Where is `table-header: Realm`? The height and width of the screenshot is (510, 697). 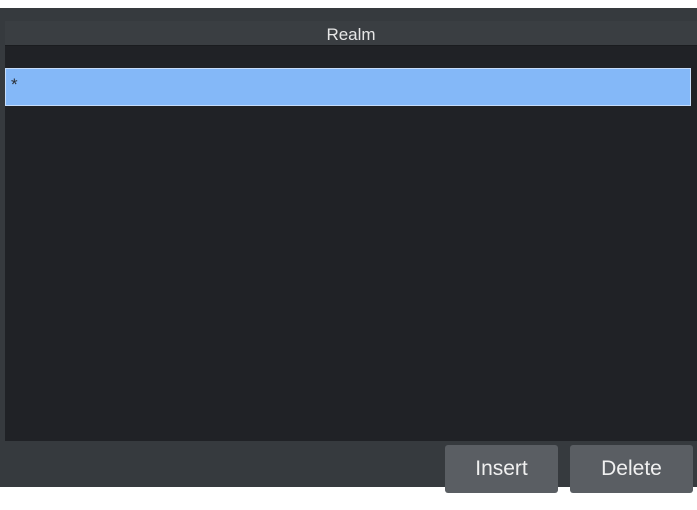
table-header: Realm is located at coordinates (351, 33).